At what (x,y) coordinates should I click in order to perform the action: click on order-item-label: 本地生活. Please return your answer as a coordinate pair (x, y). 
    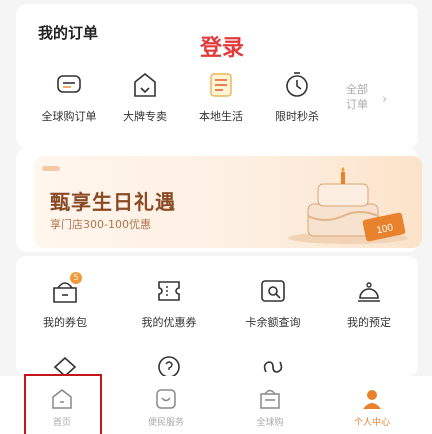
    Looking at the image, I should click on (221, 116).